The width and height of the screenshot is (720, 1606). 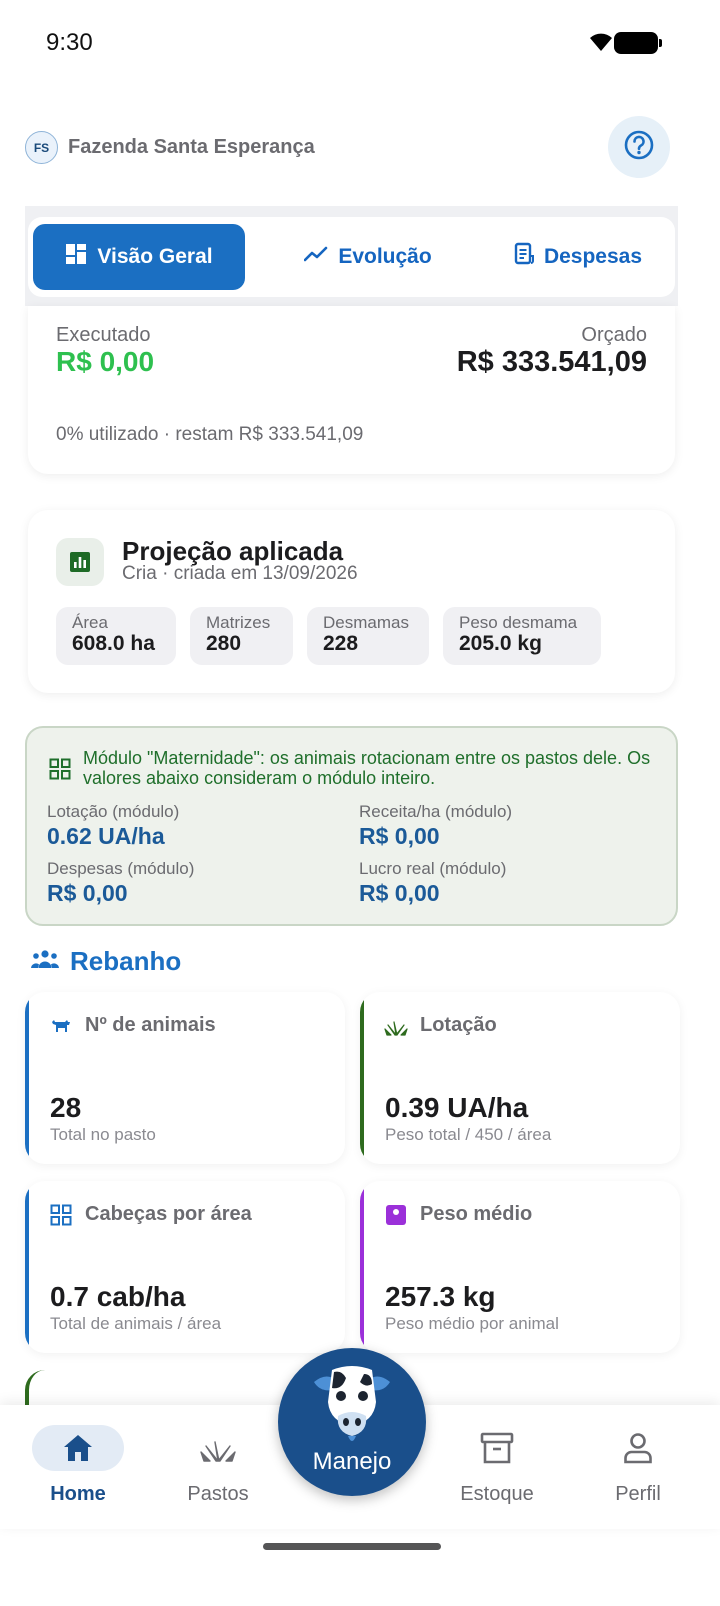 What do you see at coordinates (436, 811) in the screenshot?
I see `module-stat-label: Receita/ha (módulo)` at bounding box center [436, 811].